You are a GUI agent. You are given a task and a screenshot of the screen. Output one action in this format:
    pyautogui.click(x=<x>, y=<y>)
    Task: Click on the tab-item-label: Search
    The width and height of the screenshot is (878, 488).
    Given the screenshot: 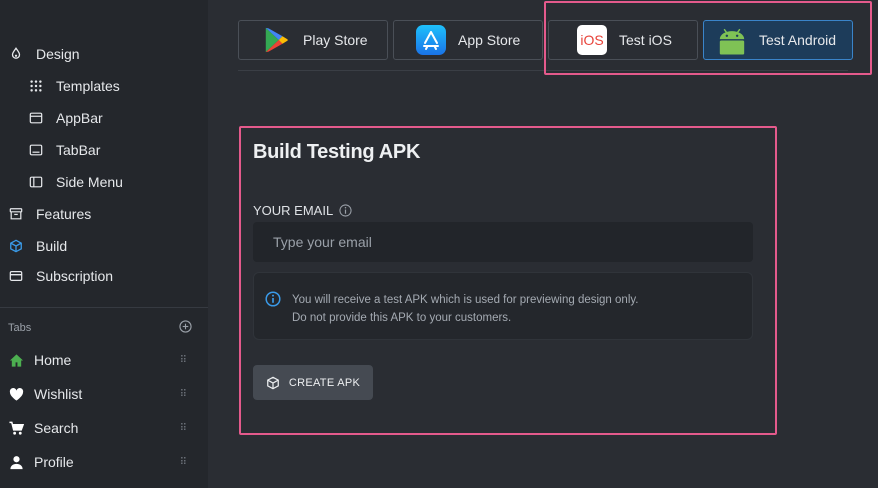 What is the action you would take?
    pyautogui.click(x=56, y=428)
    